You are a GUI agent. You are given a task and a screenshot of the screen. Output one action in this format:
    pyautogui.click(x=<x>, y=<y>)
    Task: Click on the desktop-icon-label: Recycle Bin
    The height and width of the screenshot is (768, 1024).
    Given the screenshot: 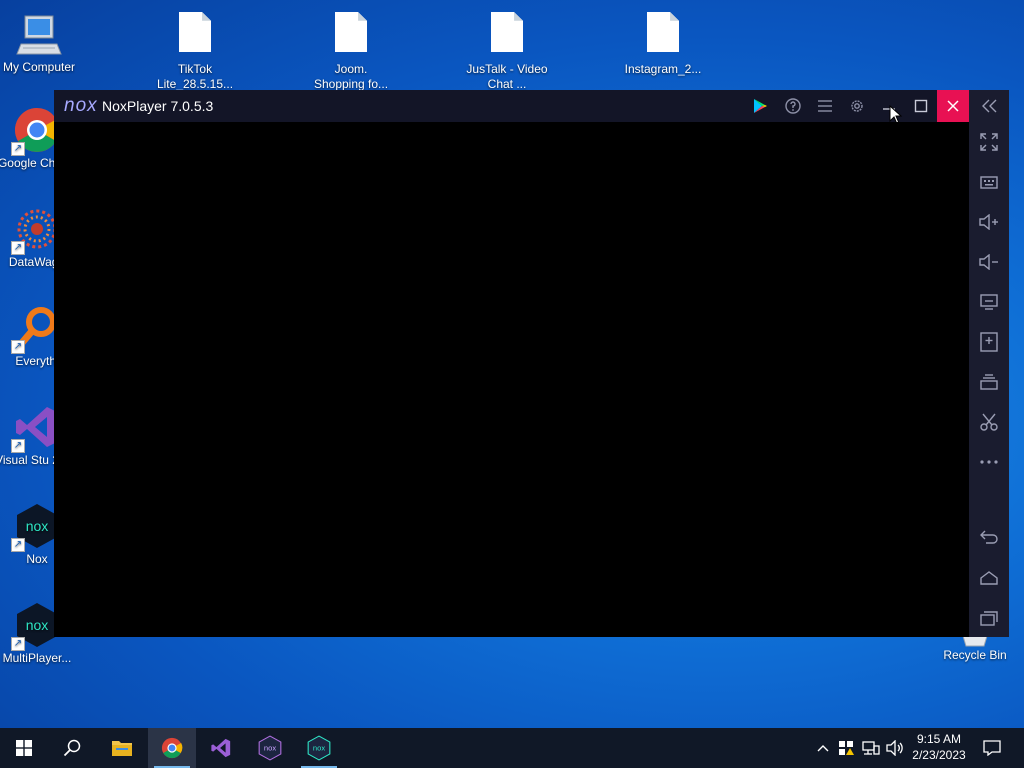 What is the action you would take?
    pyautogui.click(x=975, y=655)
    